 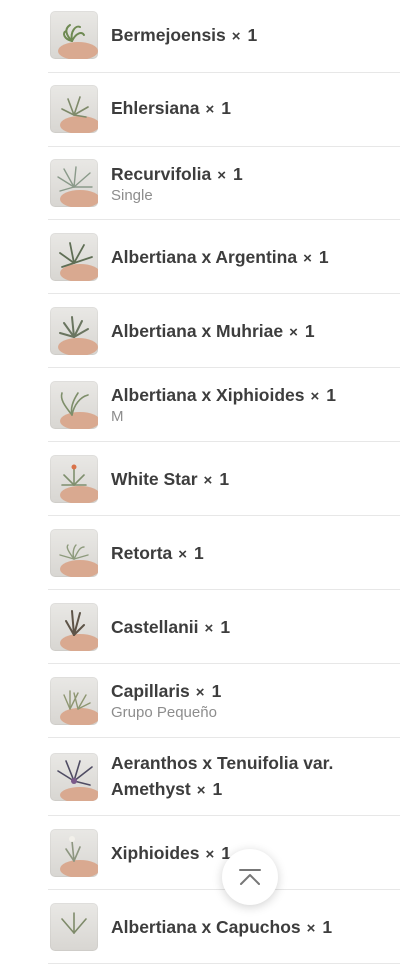 I want to click on product-name: Albertiana x Argentina, so click(x=204, y=257).